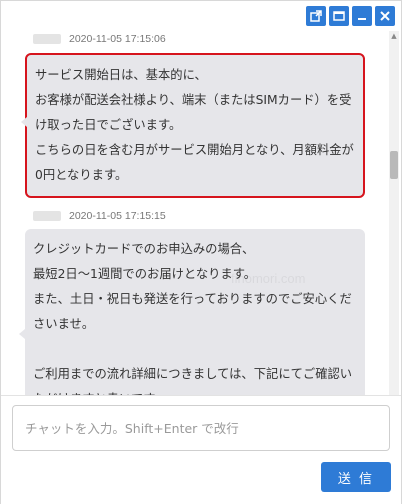  What do you see at coordinates (268, 278) in the screenshot?
I see `watermark: finomori.com` at bounding box center [268, 278].